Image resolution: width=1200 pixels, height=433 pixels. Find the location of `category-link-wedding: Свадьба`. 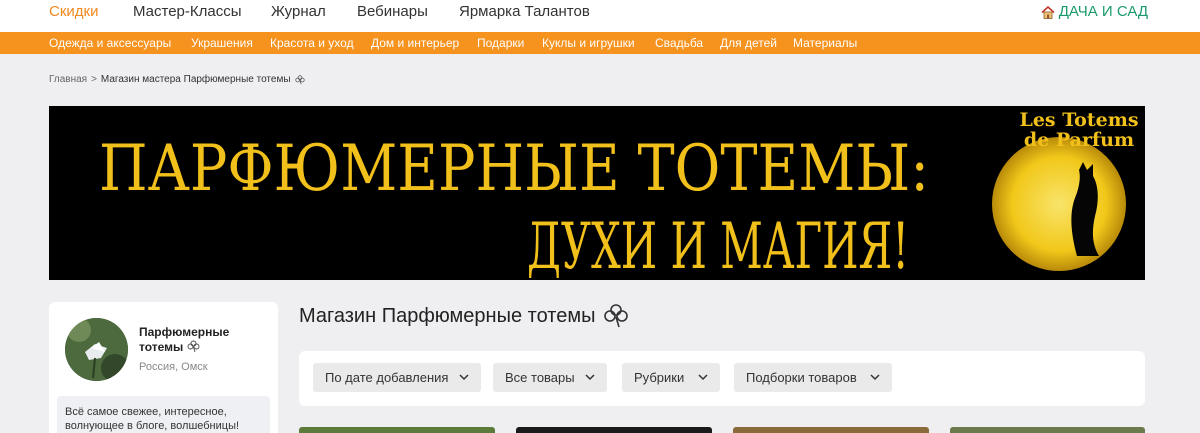

category-link-wedding: Свадьба is located at coordinates (679, 43).